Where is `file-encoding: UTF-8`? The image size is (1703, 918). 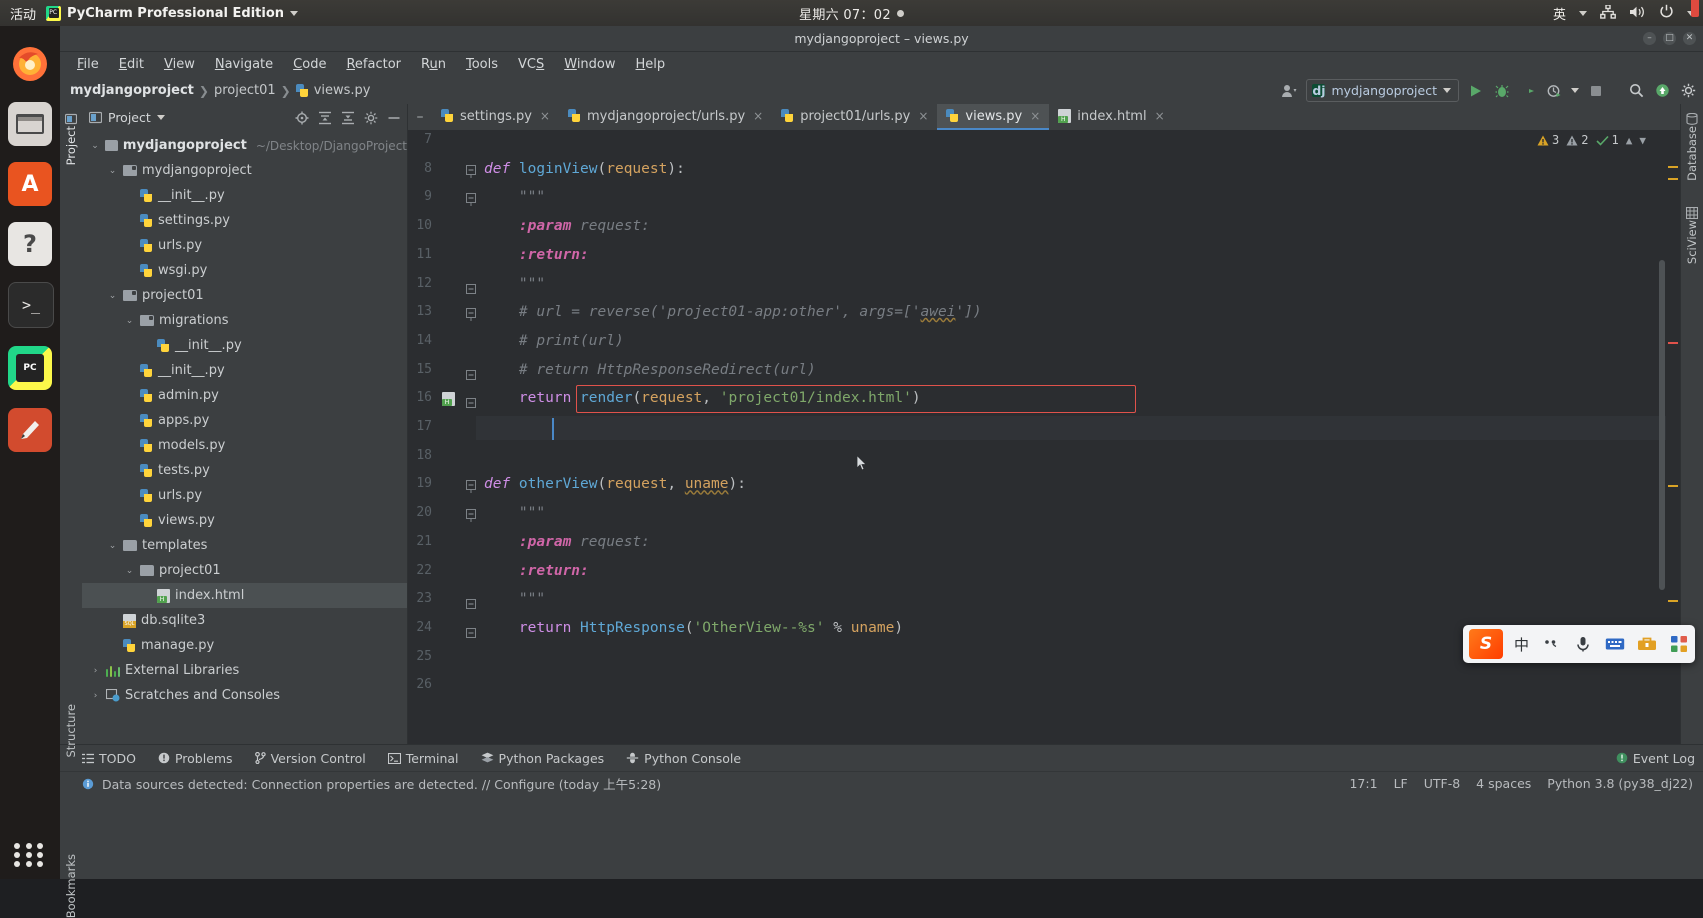
file-encoding: UTF-8 is located at coordinates (1442, 783).